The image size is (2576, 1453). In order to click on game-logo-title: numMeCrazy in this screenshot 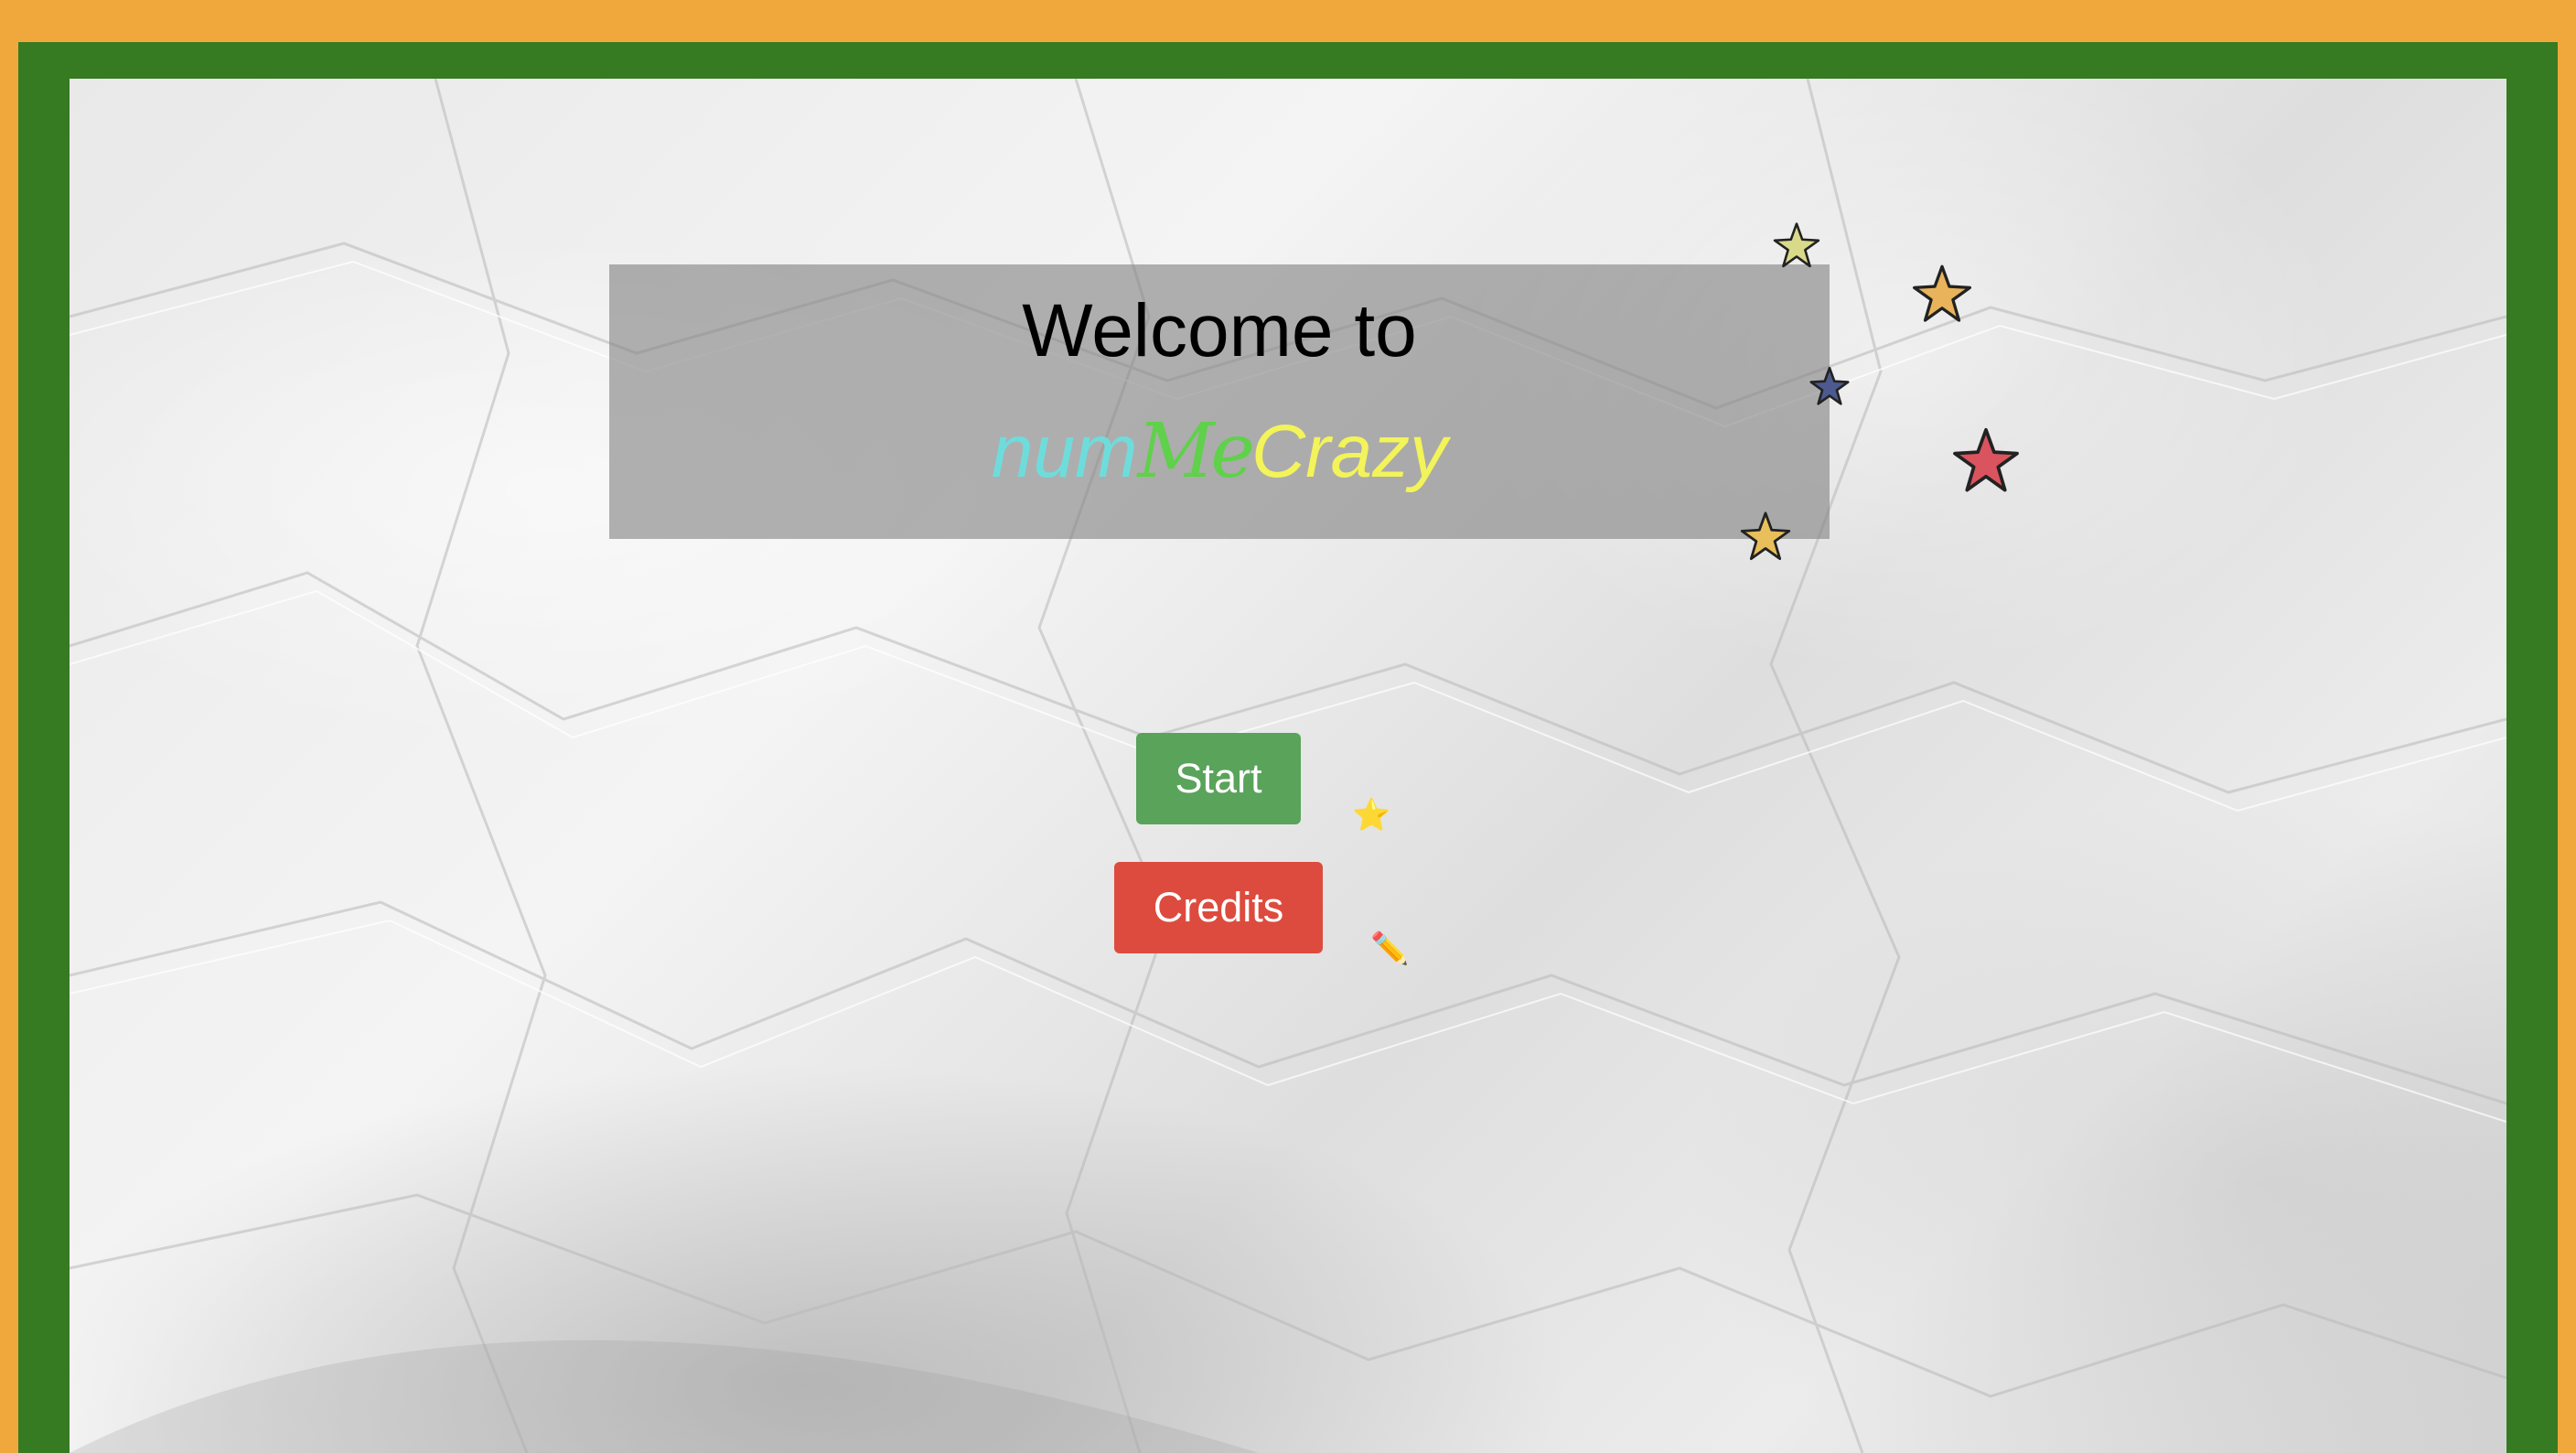, I will do `click(1220, 452)`.